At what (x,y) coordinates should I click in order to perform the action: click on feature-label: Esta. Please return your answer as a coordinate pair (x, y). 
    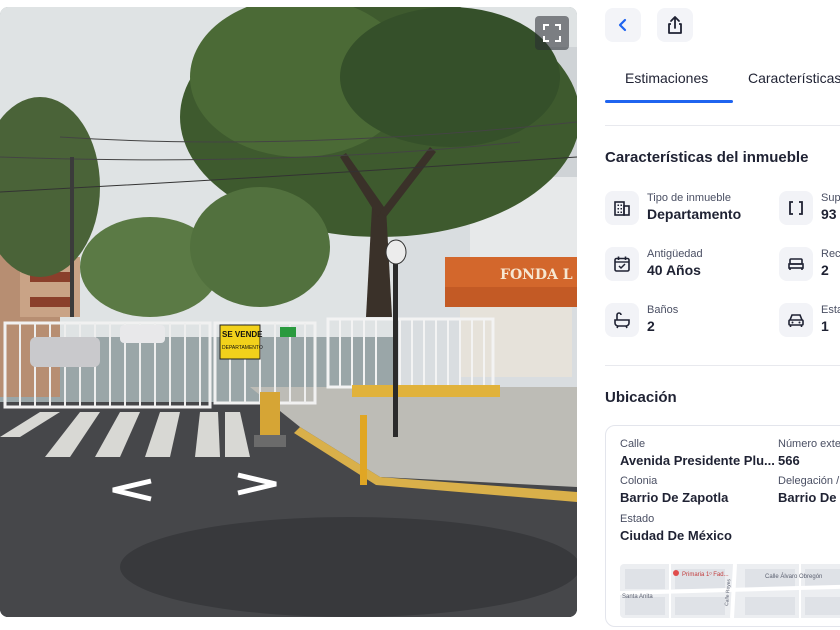
    Looking at the image, I should click on (830, 310).